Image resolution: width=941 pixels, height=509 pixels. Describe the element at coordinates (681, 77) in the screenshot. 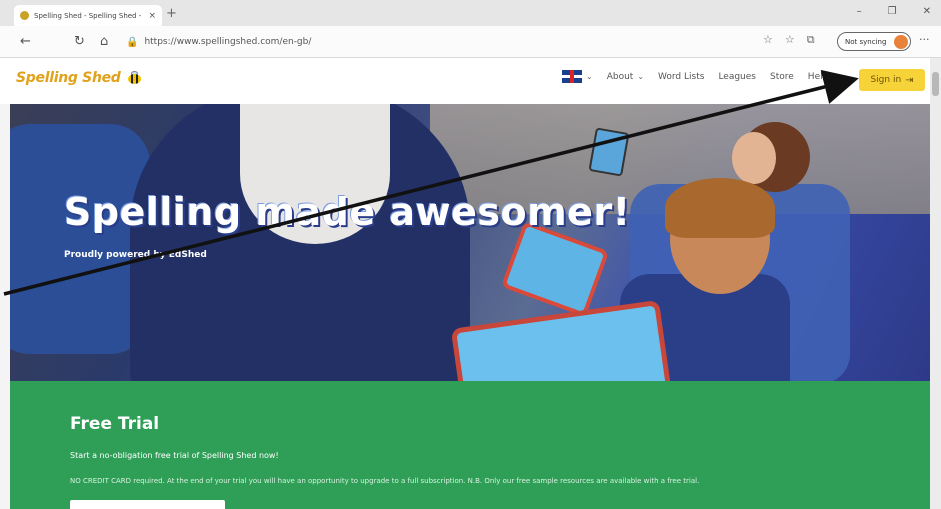

I see `nav-item-word-lists: Word Lists` at that location.